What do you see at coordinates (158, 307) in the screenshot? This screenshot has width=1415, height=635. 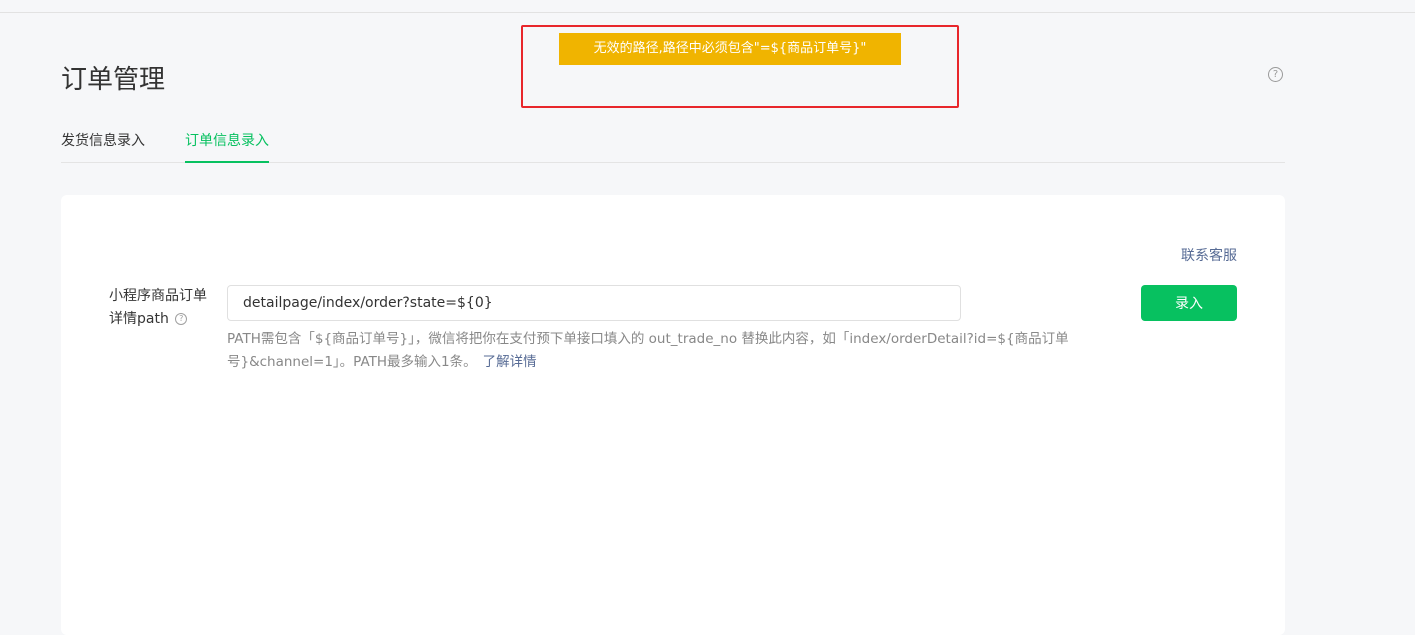 I see `order-path-label-text: 小程序商品订单详情path` at bounding box center [158, 307].